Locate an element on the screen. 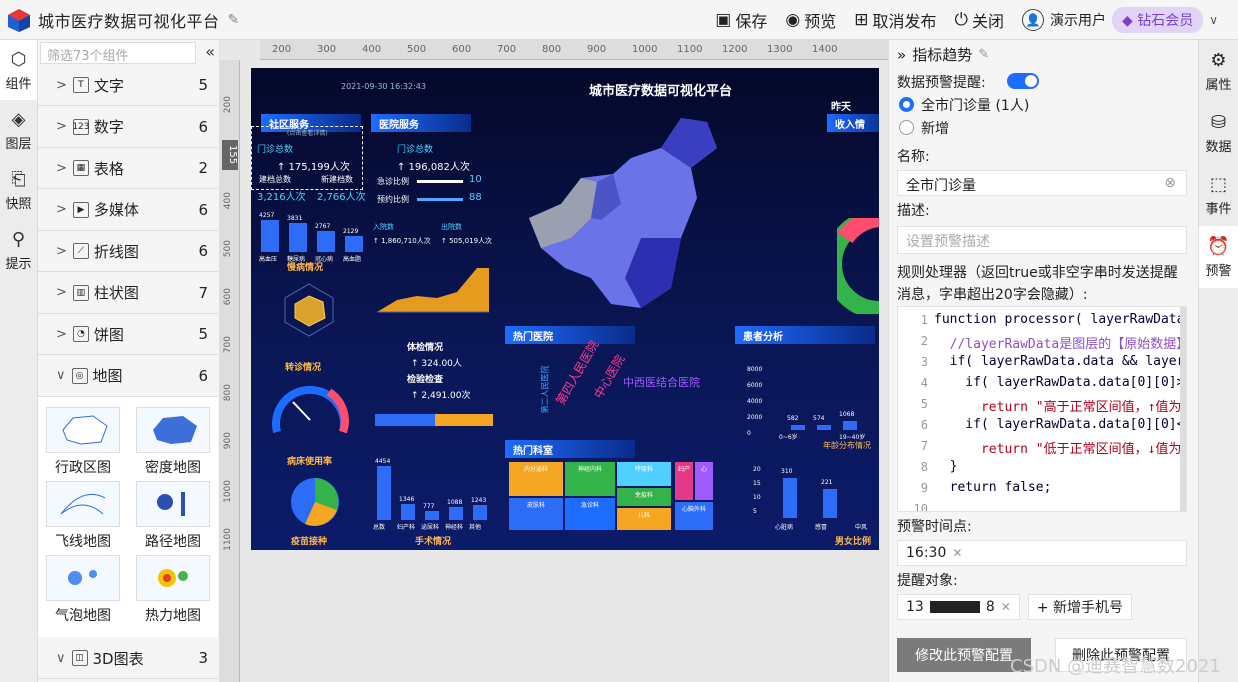 The image size is (1238, 682). map-tile-route: 路径地图 is located at coordinates (173, 516).